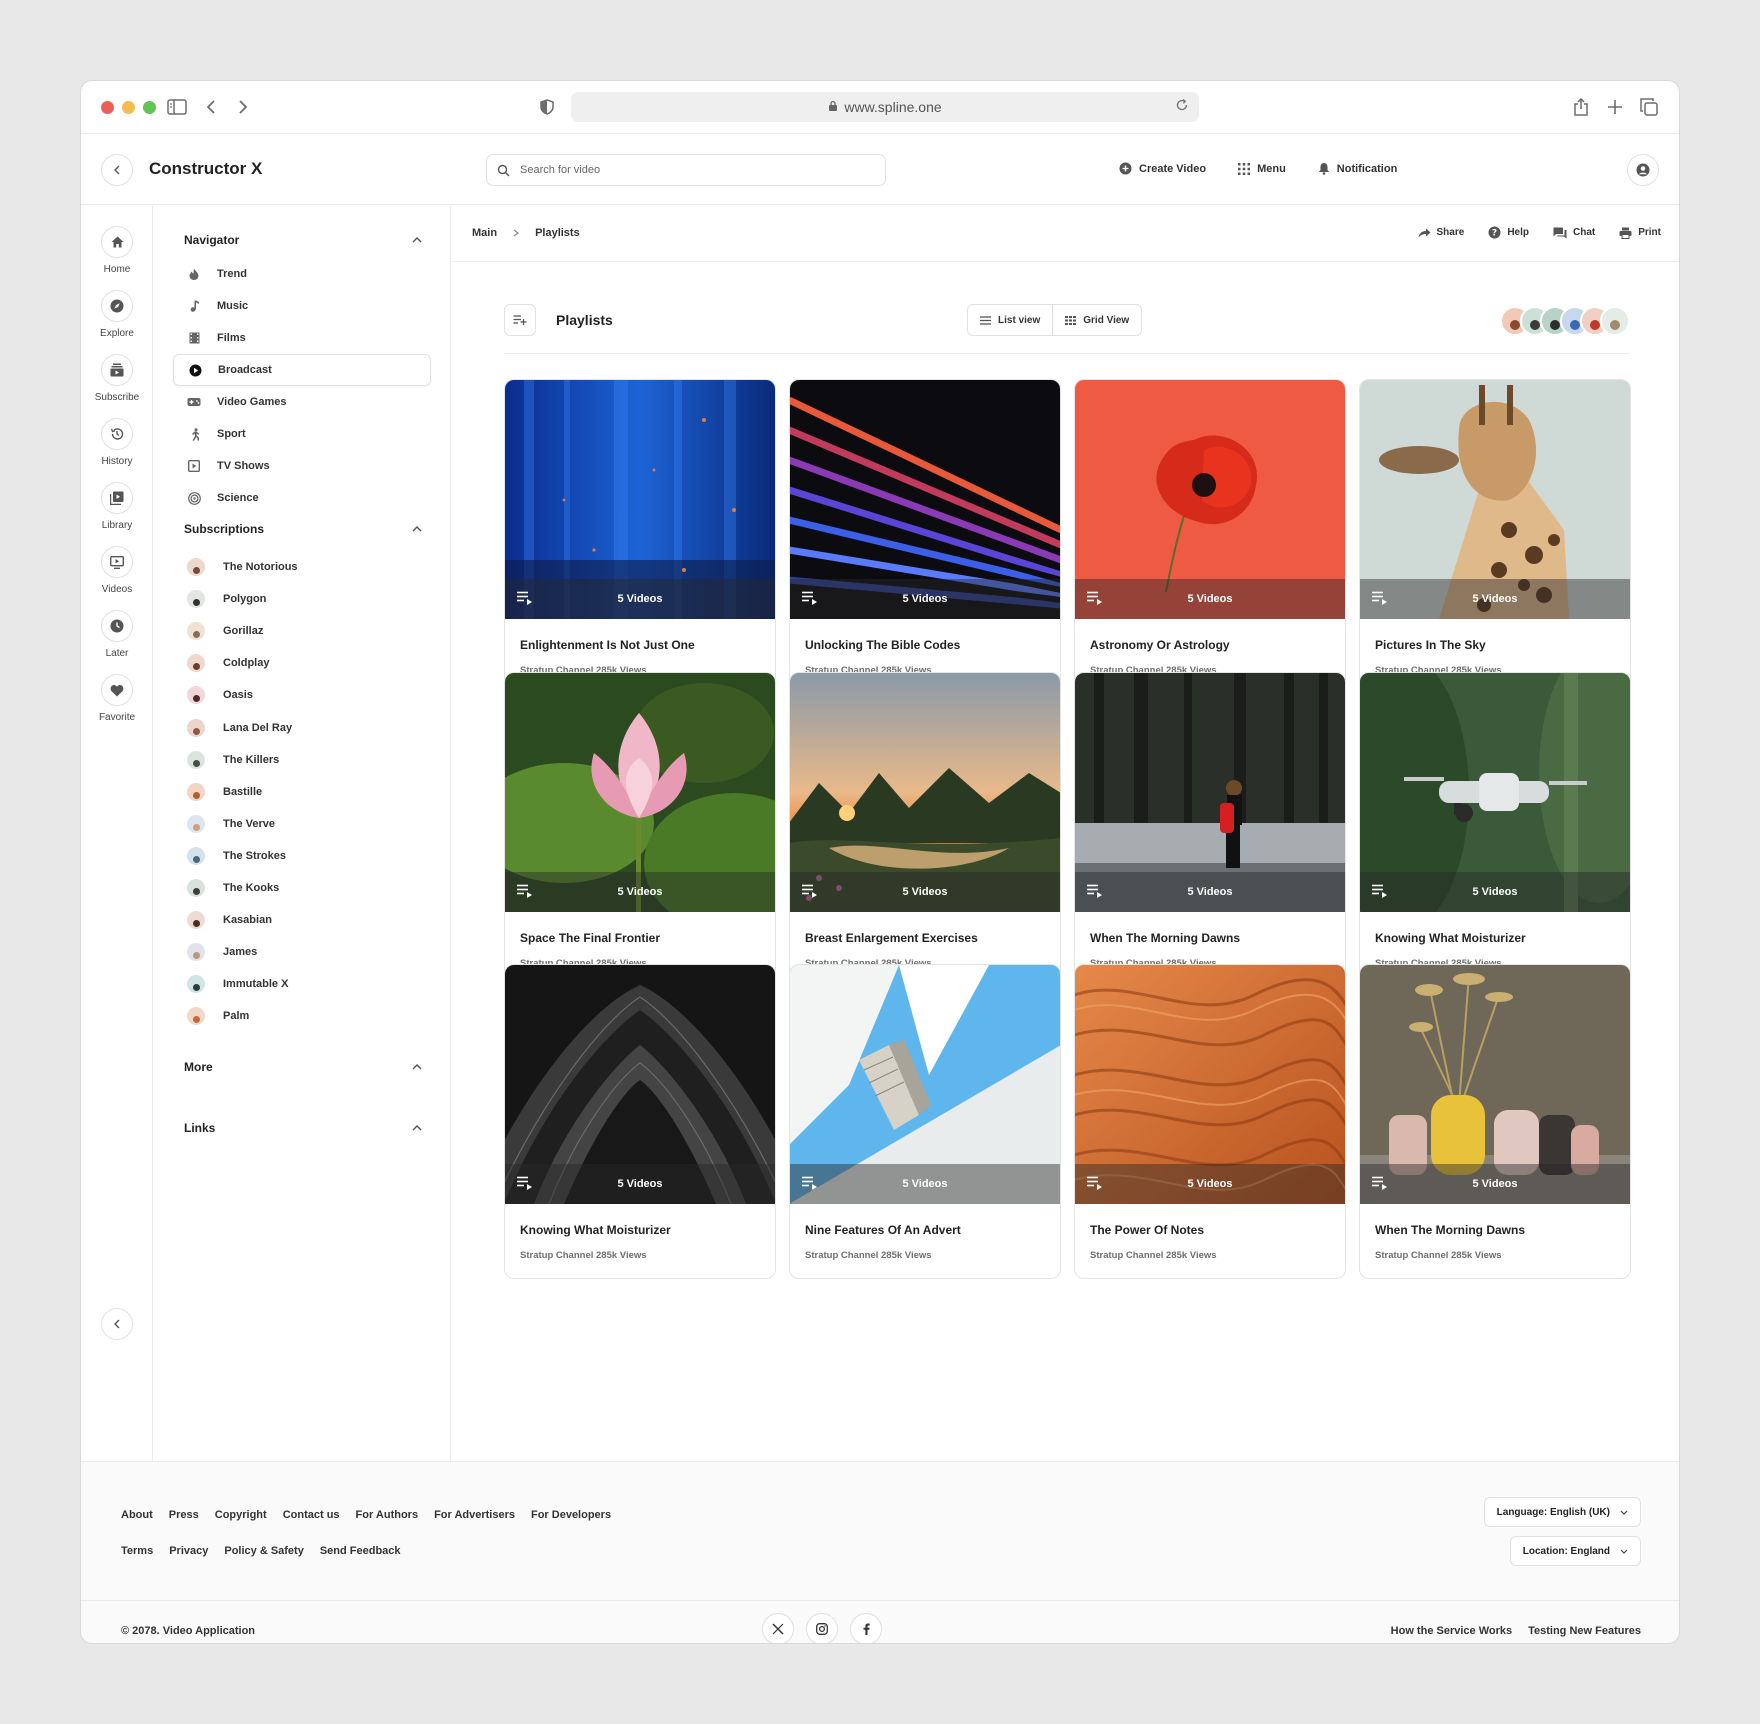  Describe the element at coordinates (303, 529) in the screenshot. I see `subscriptions-header: Subscriptions` at that location.